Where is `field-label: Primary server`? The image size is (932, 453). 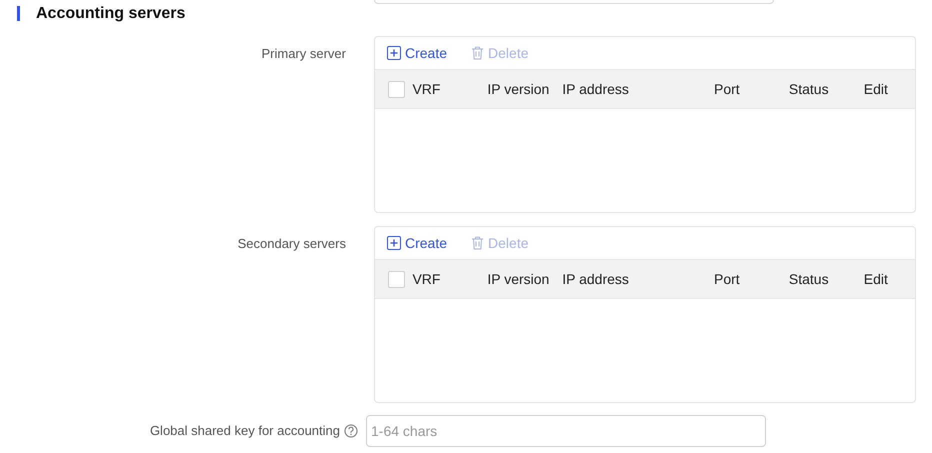 field-label: Primary server is located at coordinates (303, 53).